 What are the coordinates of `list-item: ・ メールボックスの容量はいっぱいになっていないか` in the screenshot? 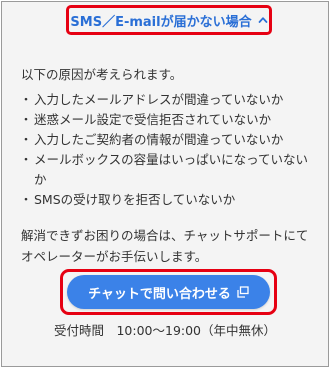 It's located at (168, 170).